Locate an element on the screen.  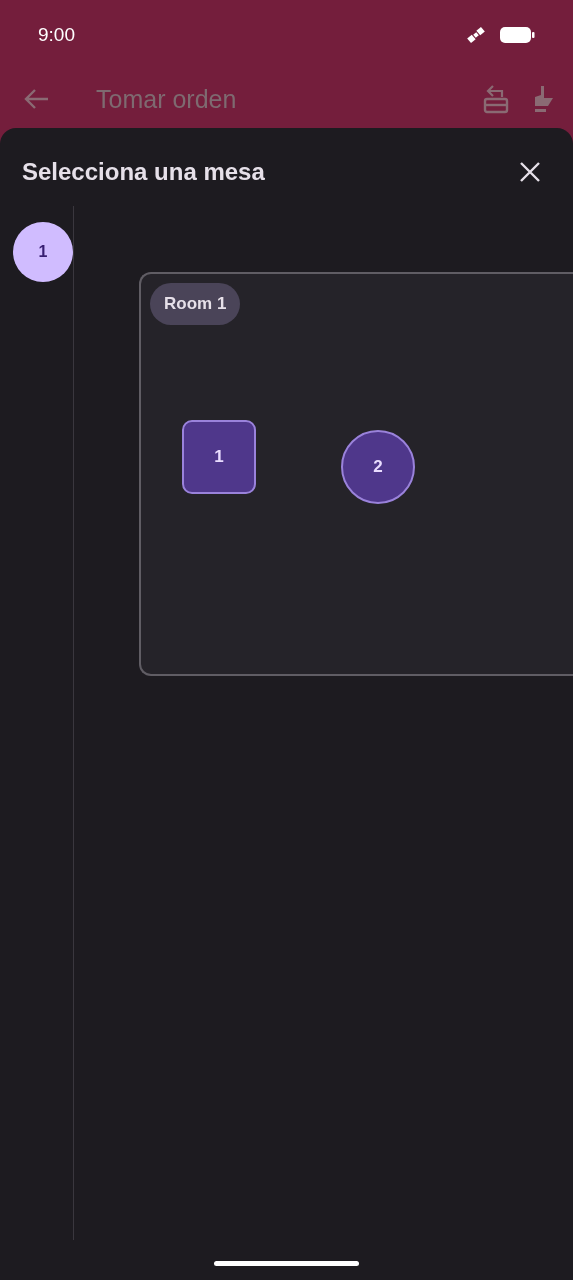
battery-icon is located at coordinates (517, 35).